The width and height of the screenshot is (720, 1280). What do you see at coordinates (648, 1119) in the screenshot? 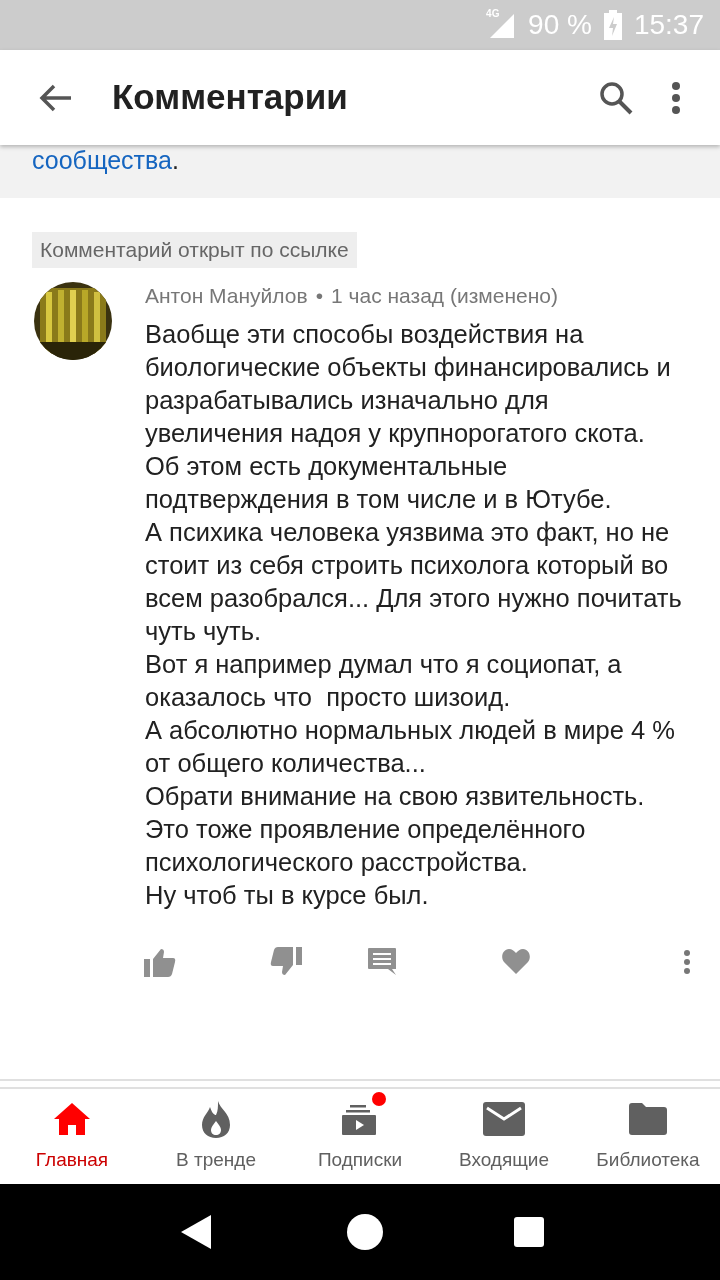
I see `folder-icon` at bounding box center [648, 1119].